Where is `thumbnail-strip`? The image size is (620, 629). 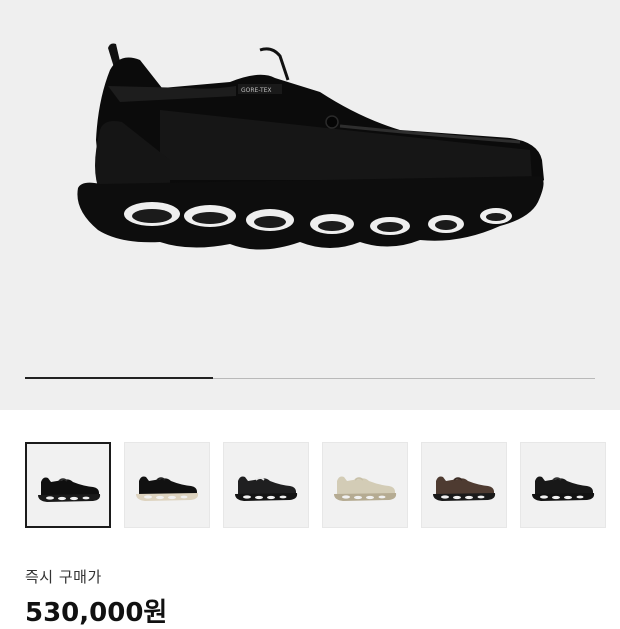 thumbnail-strip is located at coordinates (315, 485).